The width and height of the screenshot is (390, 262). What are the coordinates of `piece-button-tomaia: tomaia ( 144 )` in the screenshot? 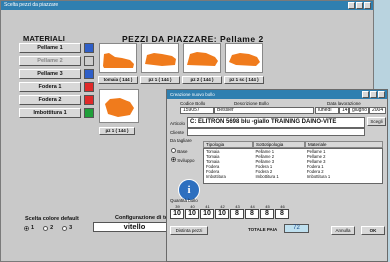 It's located at (118, 80).